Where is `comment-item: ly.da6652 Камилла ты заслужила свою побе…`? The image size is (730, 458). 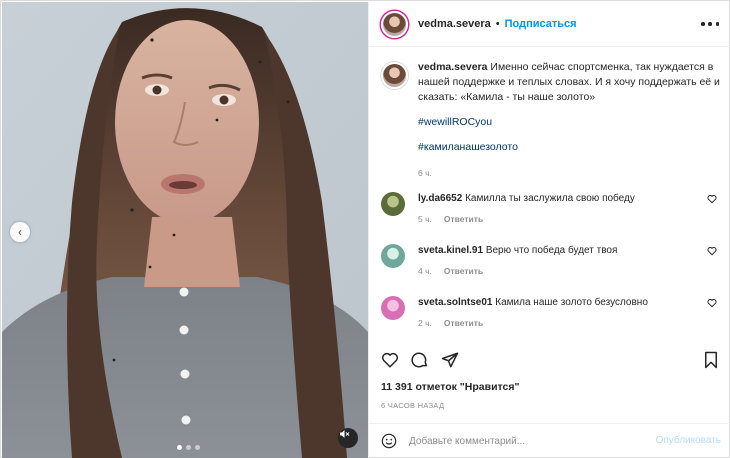 comment-item: ly.da6652 Камилла ты заслужила свою побе… is located at coordinates (551, 208).